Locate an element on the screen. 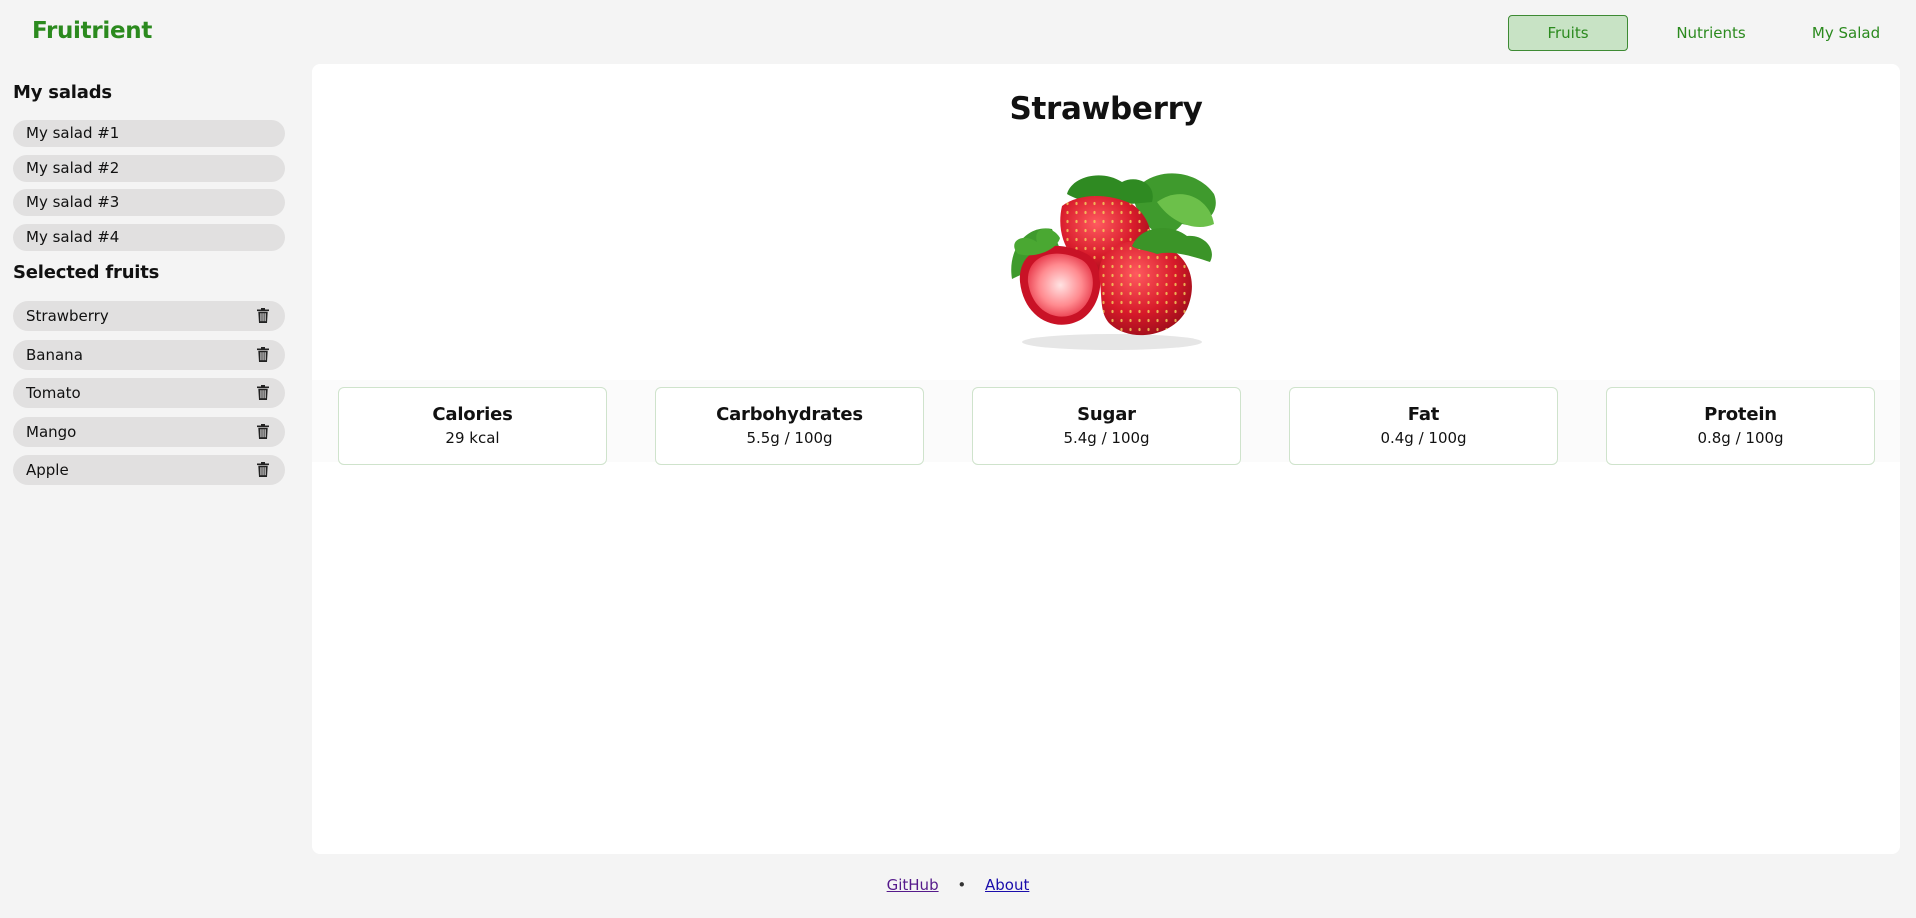  nutrient-value: 0.8g / 100g is located at coordinates (1740, 438).